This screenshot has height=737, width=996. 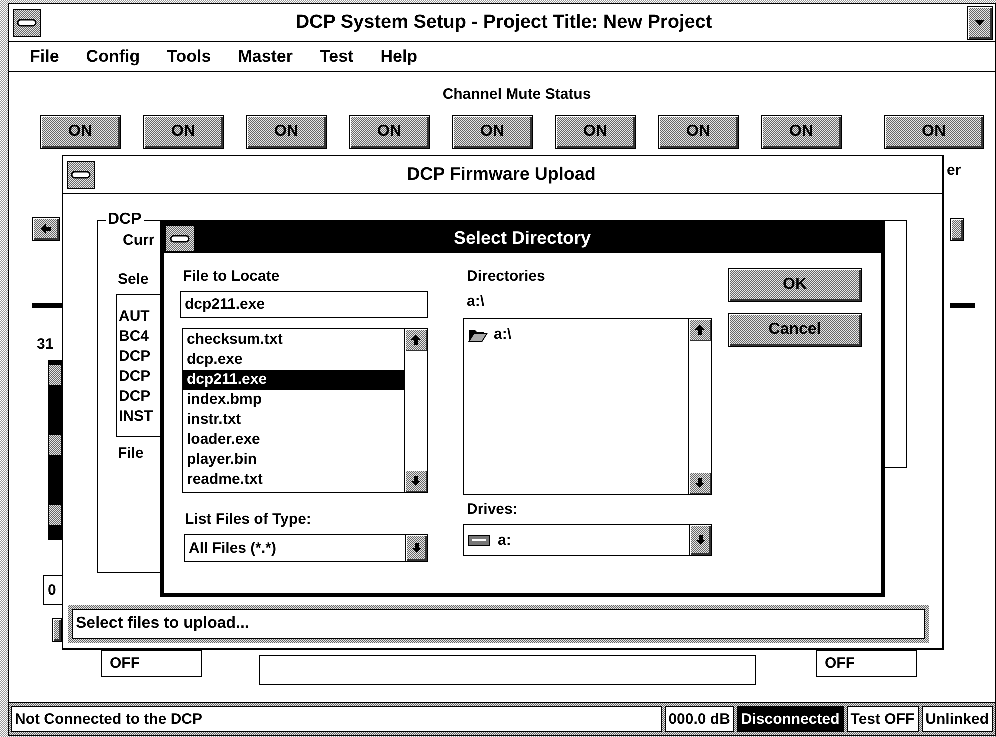 I want to click on list-item: a:\, so click(x=576, y=335).